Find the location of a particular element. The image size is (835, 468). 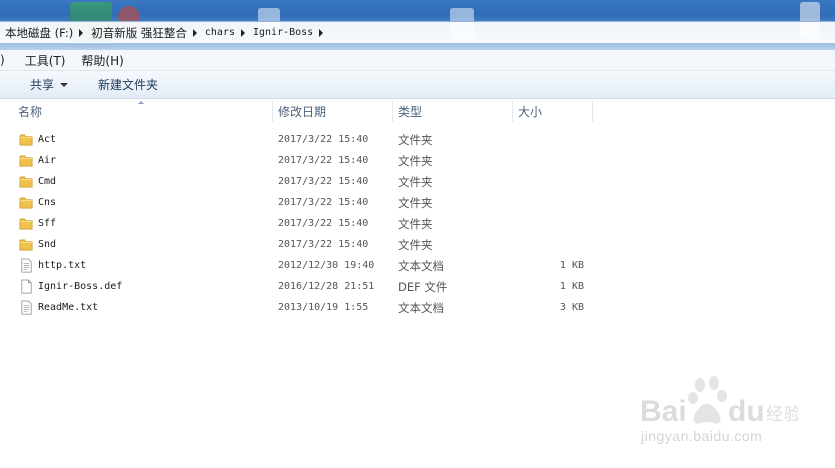

watermark-url: jingyan.baidu.com is located at coordinates (702, 436).